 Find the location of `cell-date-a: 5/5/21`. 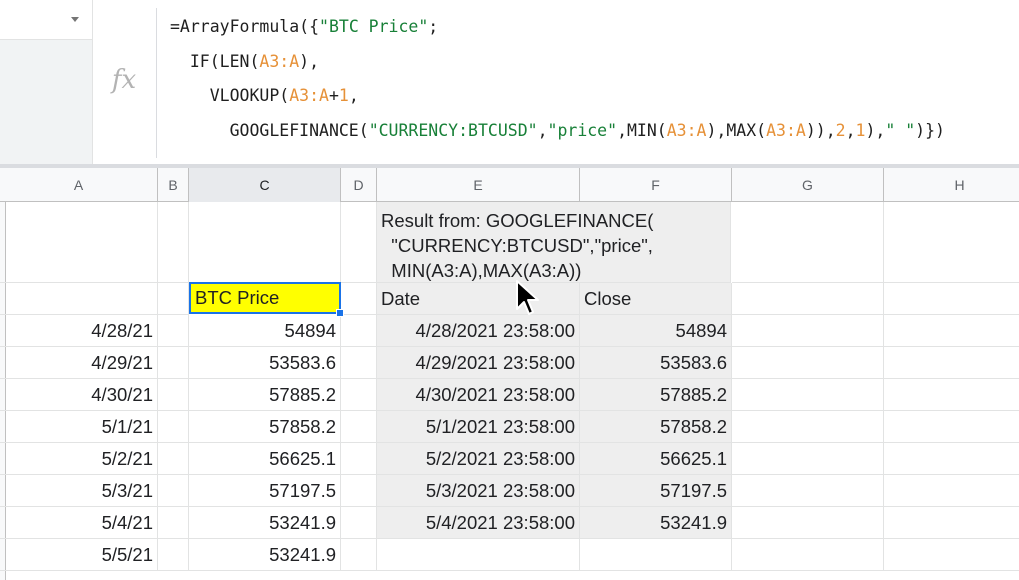

cell-date-a: 5/5/21 is located at coordinates (79, 555).